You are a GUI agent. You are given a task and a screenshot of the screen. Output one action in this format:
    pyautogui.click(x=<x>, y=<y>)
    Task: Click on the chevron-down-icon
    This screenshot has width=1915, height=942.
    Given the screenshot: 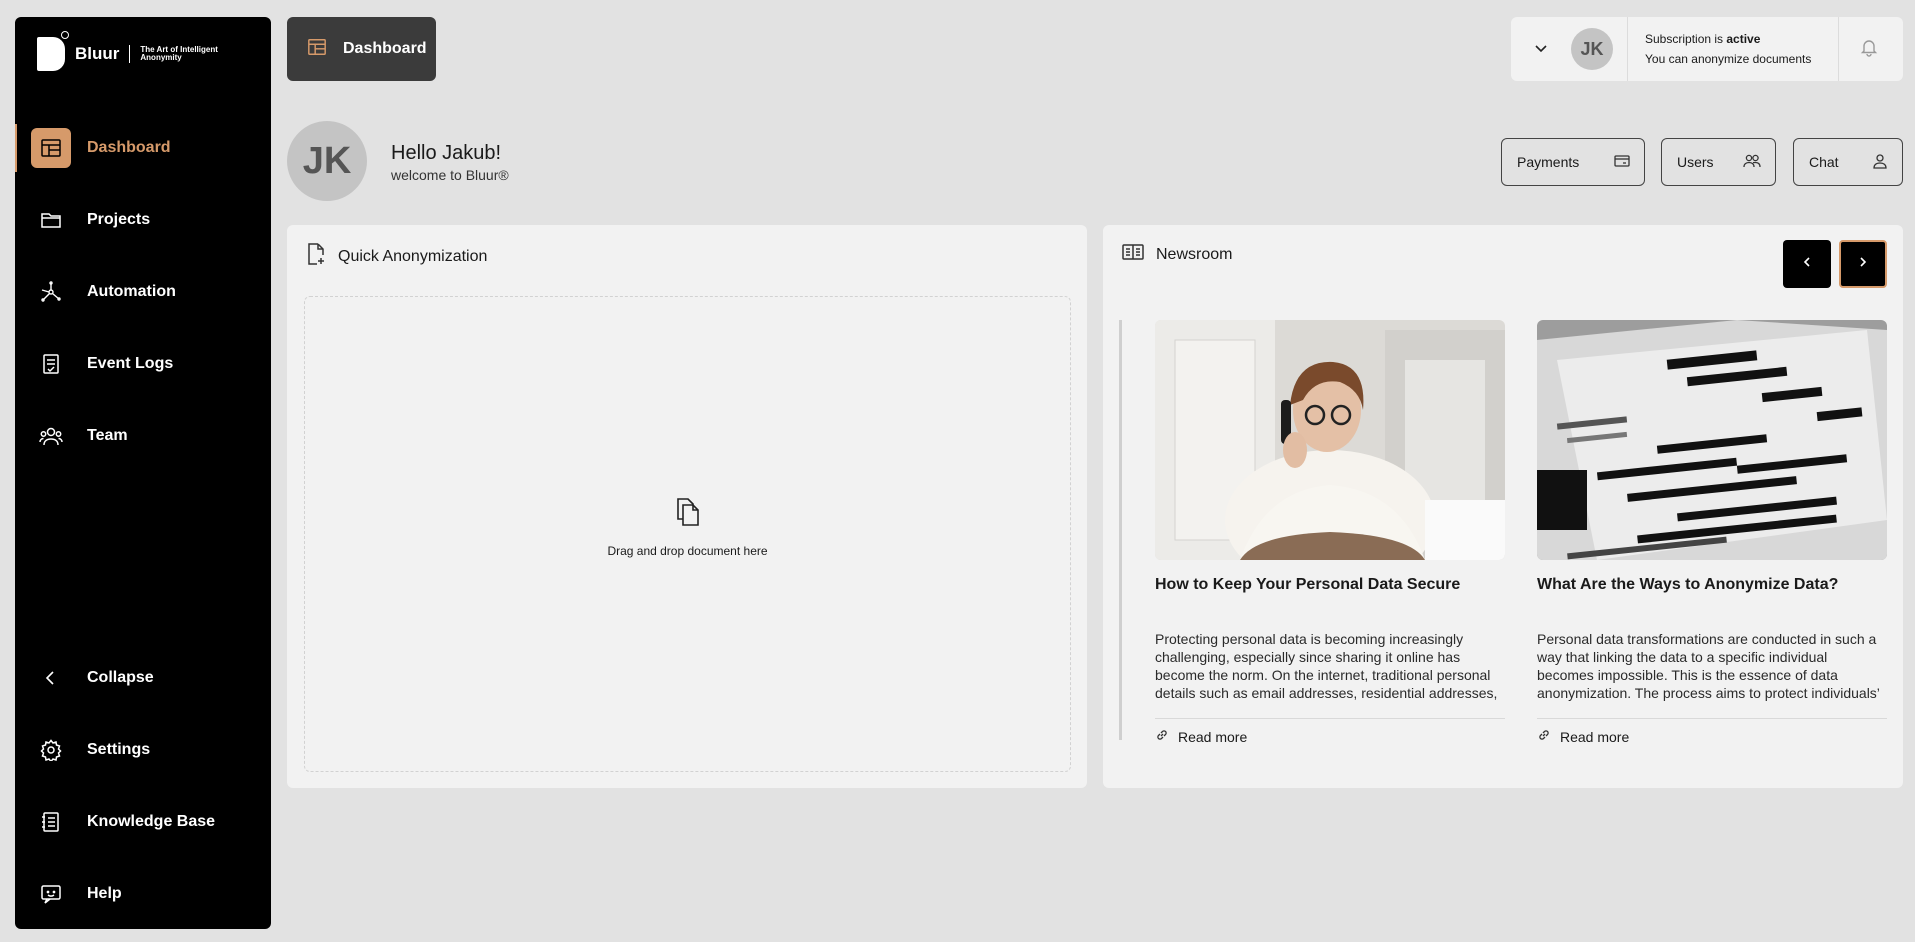 What is the action you would take?
    pyautogui.click(x=1541, y=49)
    